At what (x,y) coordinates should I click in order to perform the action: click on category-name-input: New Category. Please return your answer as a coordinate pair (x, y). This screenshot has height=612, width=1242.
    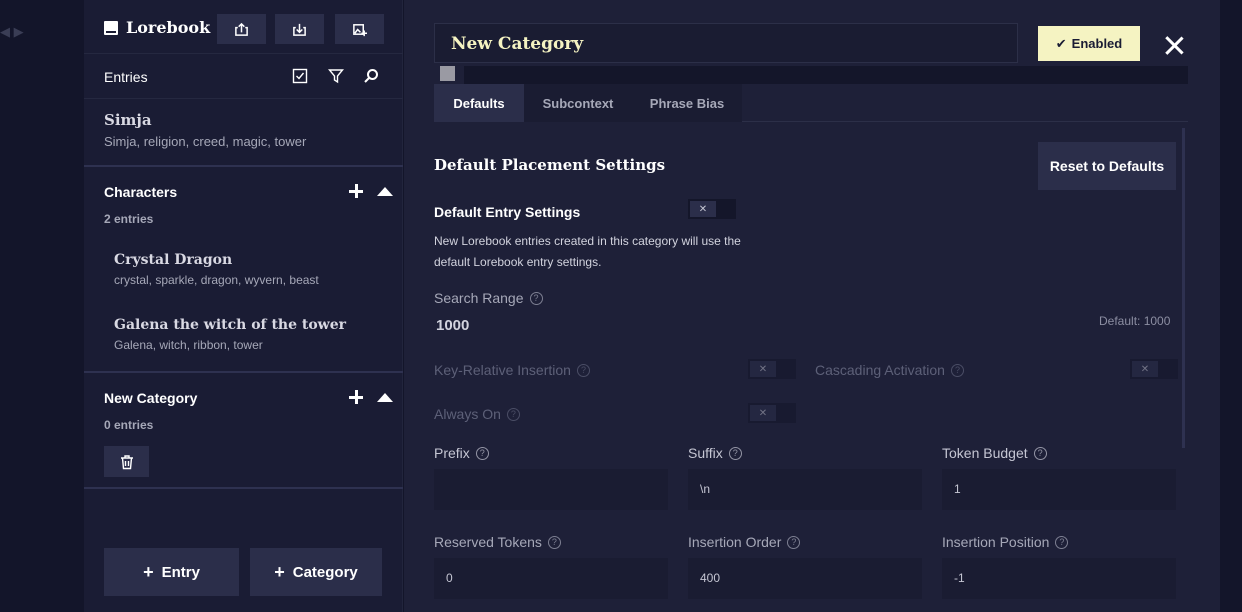
    Looking at the image, I should click on (726, 43).